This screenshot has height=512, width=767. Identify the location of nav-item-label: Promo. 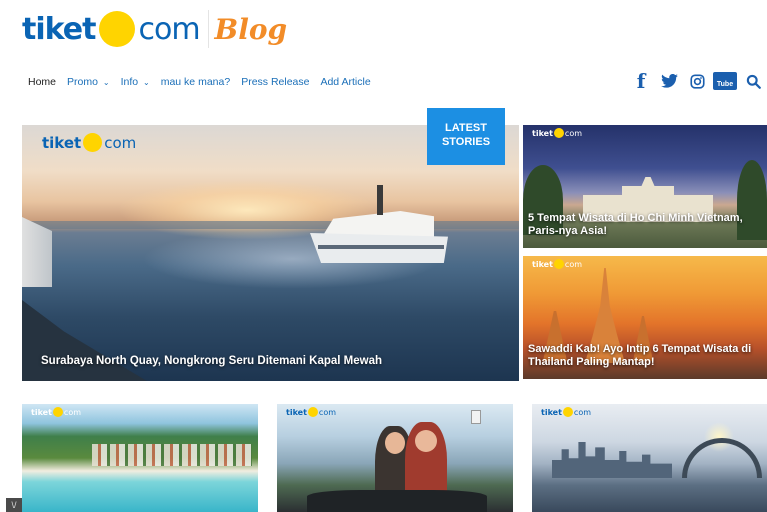
(82, 82).